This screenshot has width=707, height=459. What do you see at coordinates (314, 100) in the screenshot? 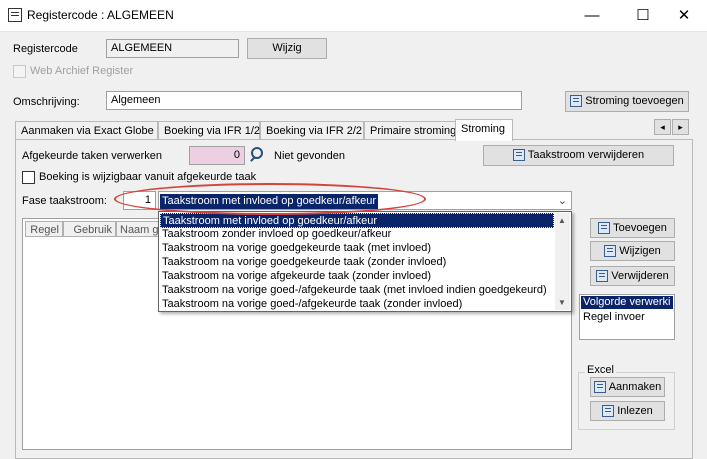
I see `omschrijving-input: Algemeen` at bounding box center [314, 100].